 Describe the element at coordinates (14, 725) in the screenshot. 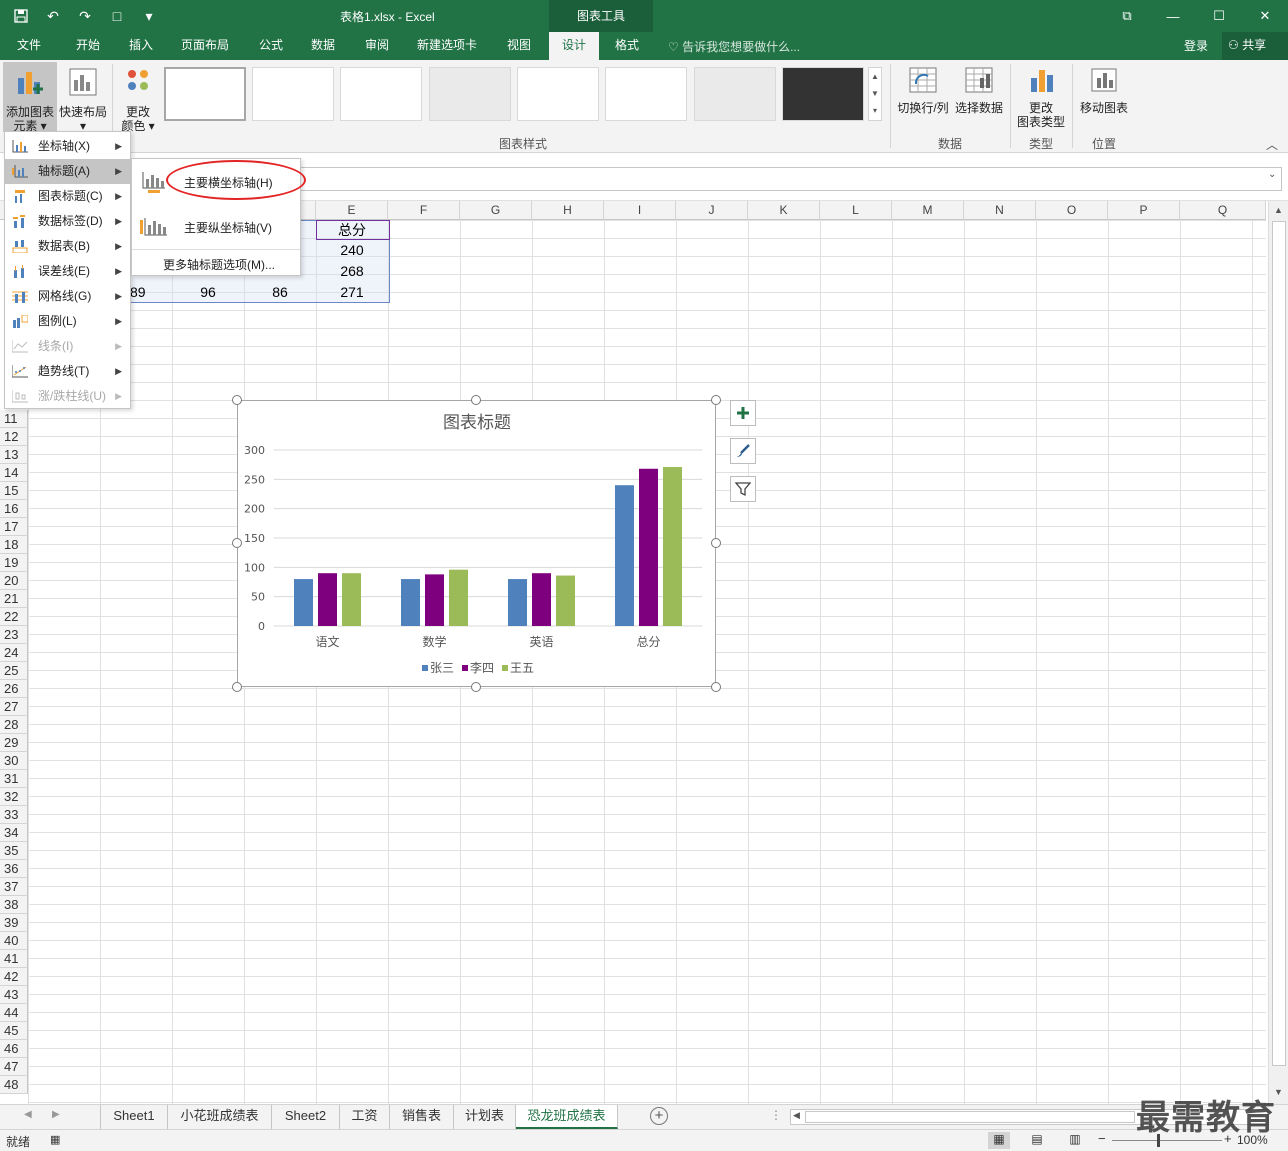

I see `row-header-28: 28` at that location.